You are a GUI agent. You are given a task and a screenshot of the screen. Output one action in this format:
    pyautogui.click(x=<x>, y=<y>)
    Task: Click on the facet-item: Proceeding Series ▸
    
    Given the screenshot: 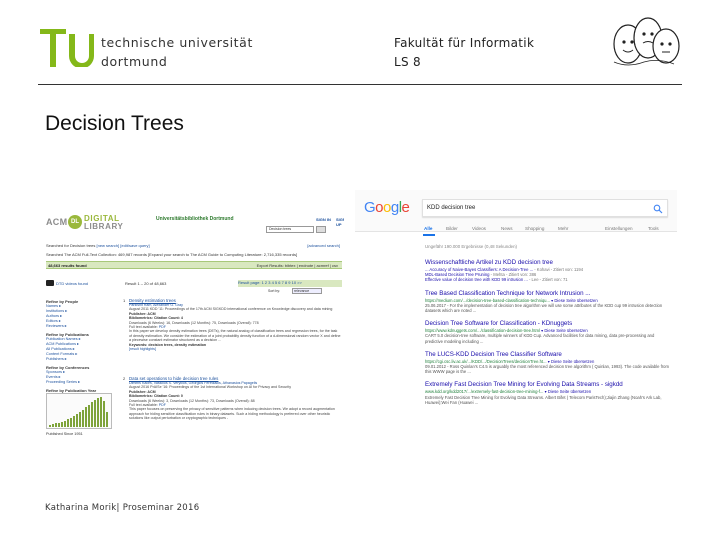 What is the action you would take?
    pyautogui.click(x=82, y=382)
    